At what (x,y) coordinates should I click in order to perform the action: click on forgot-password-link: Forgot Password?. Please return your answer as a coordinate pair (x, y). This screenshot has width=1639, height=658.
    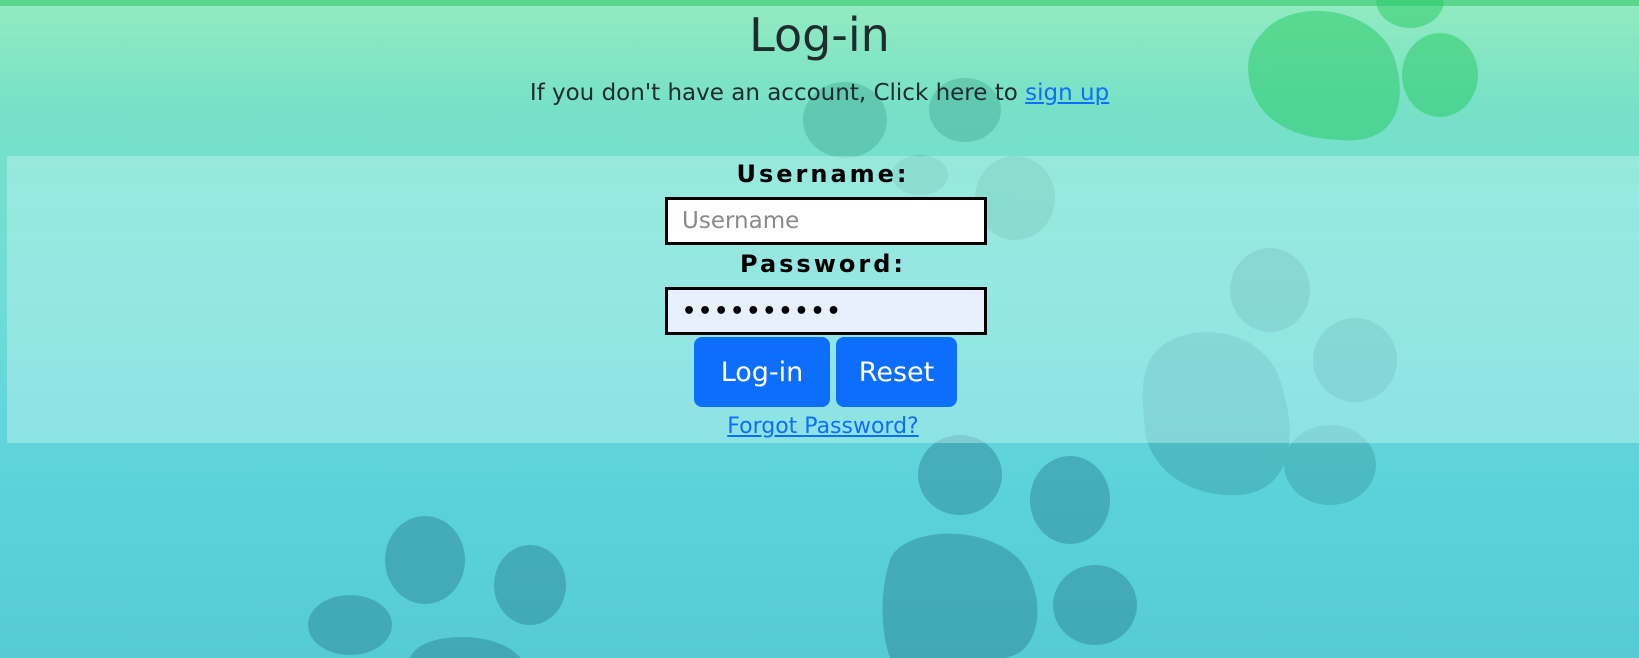
    Looking at the image, I should click on (823, 426).